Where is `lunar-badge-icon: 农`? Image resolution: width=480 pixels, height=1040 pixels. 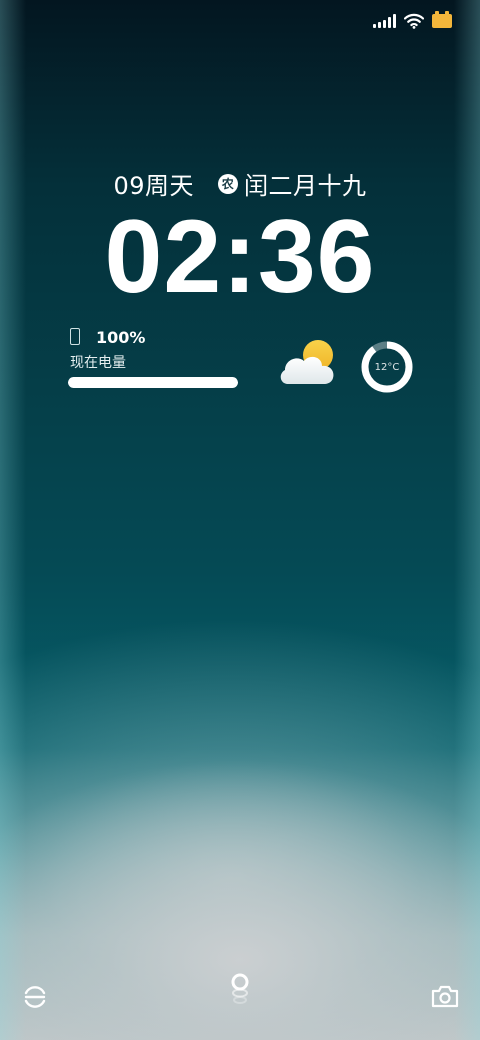
lunar-badge-icon: 农 is located at coordinates (228, 183).